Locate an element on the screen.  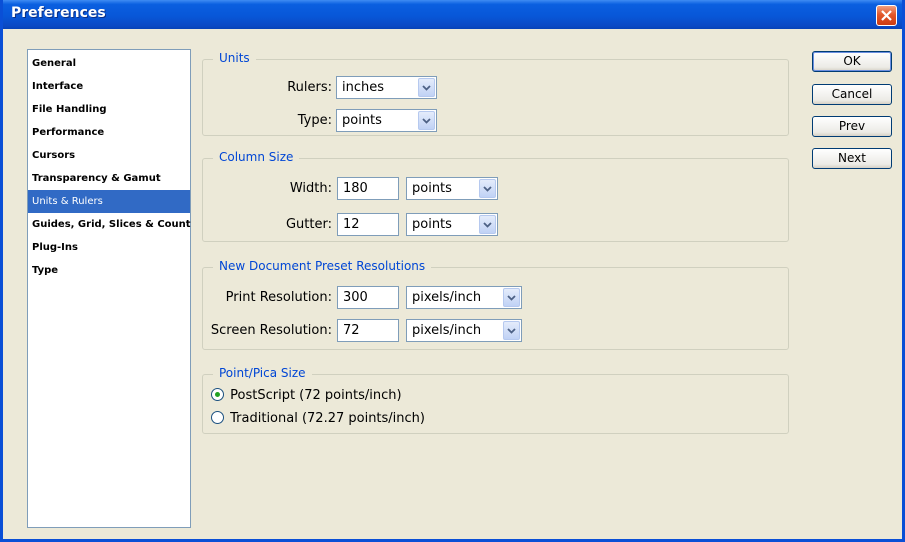
gutter-unit-select: points is located at coordinates (452, 224).